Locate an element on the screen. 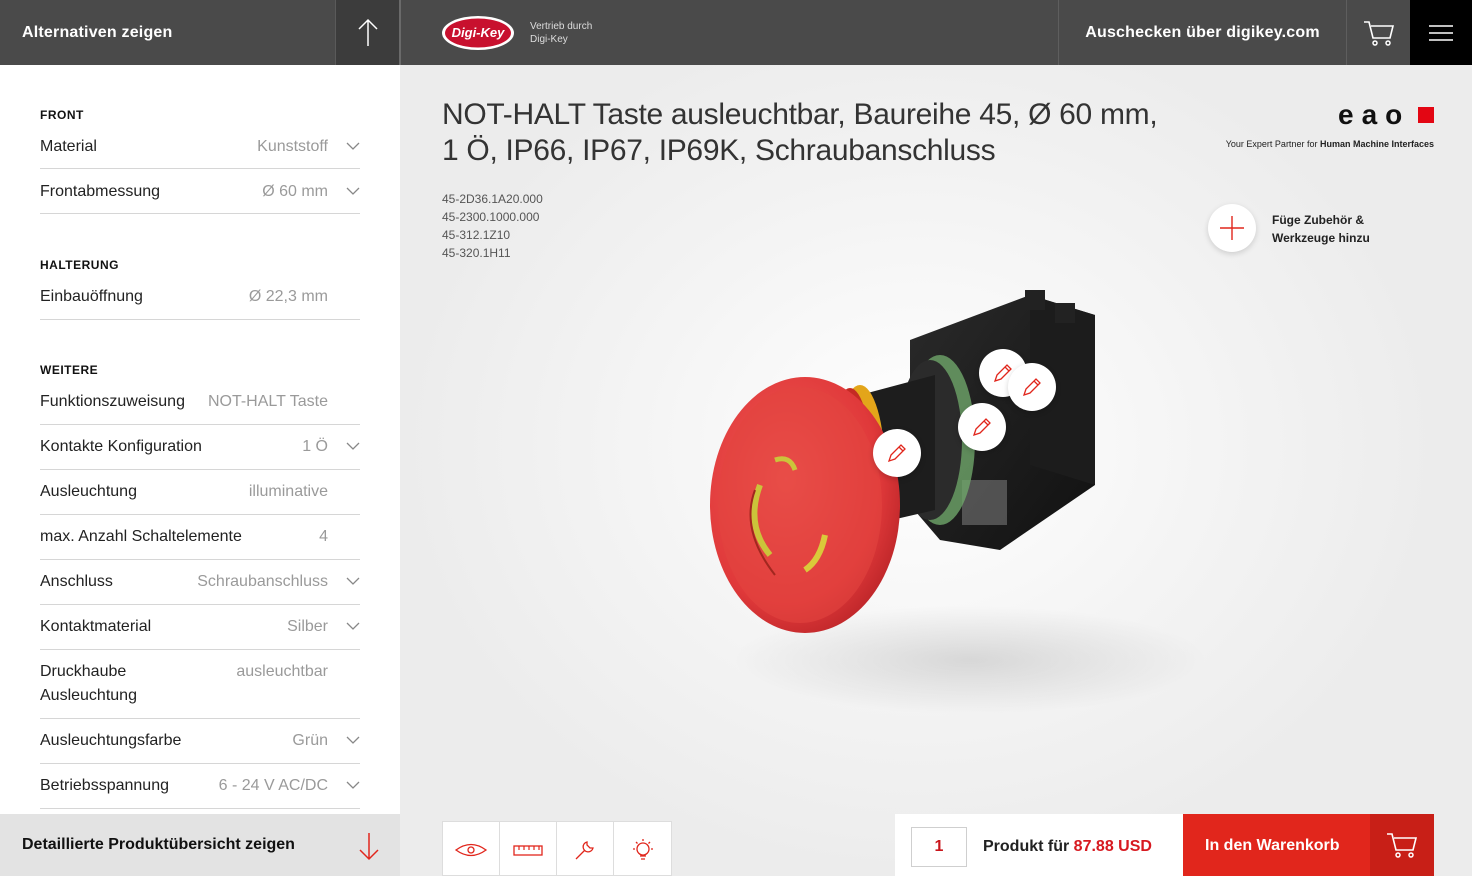 This screenshot has width=1472, height=876. digikey-logo-text: Digi-Key is located at coordinates (479, 32).